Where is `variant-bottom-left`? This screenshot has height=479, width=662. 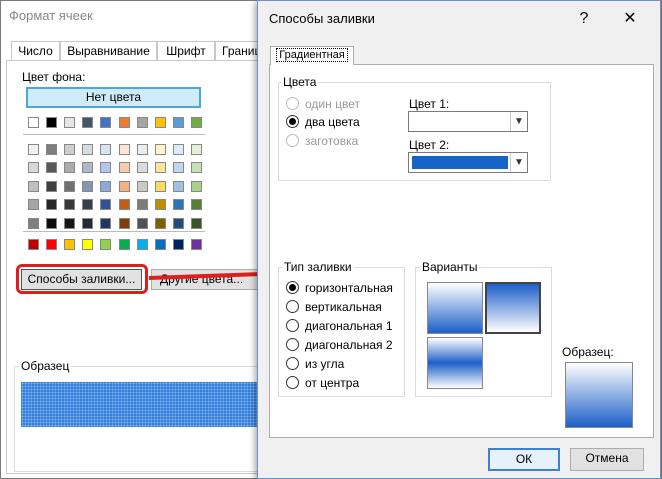
variant-bottom-left is located at coordinates (455, 363).